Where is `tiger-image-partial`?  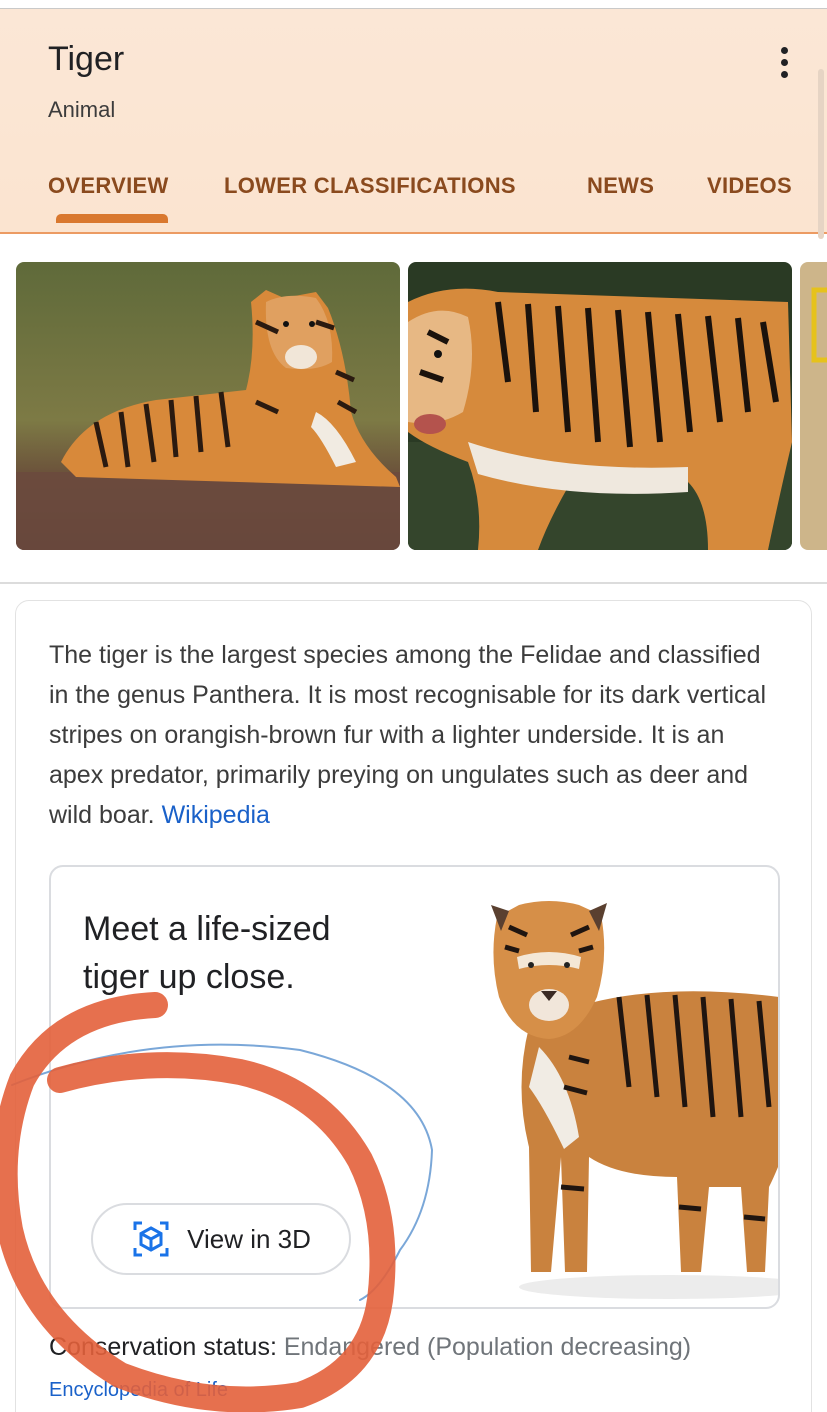
tiger-image-partial is located at coordinates (813, 406).